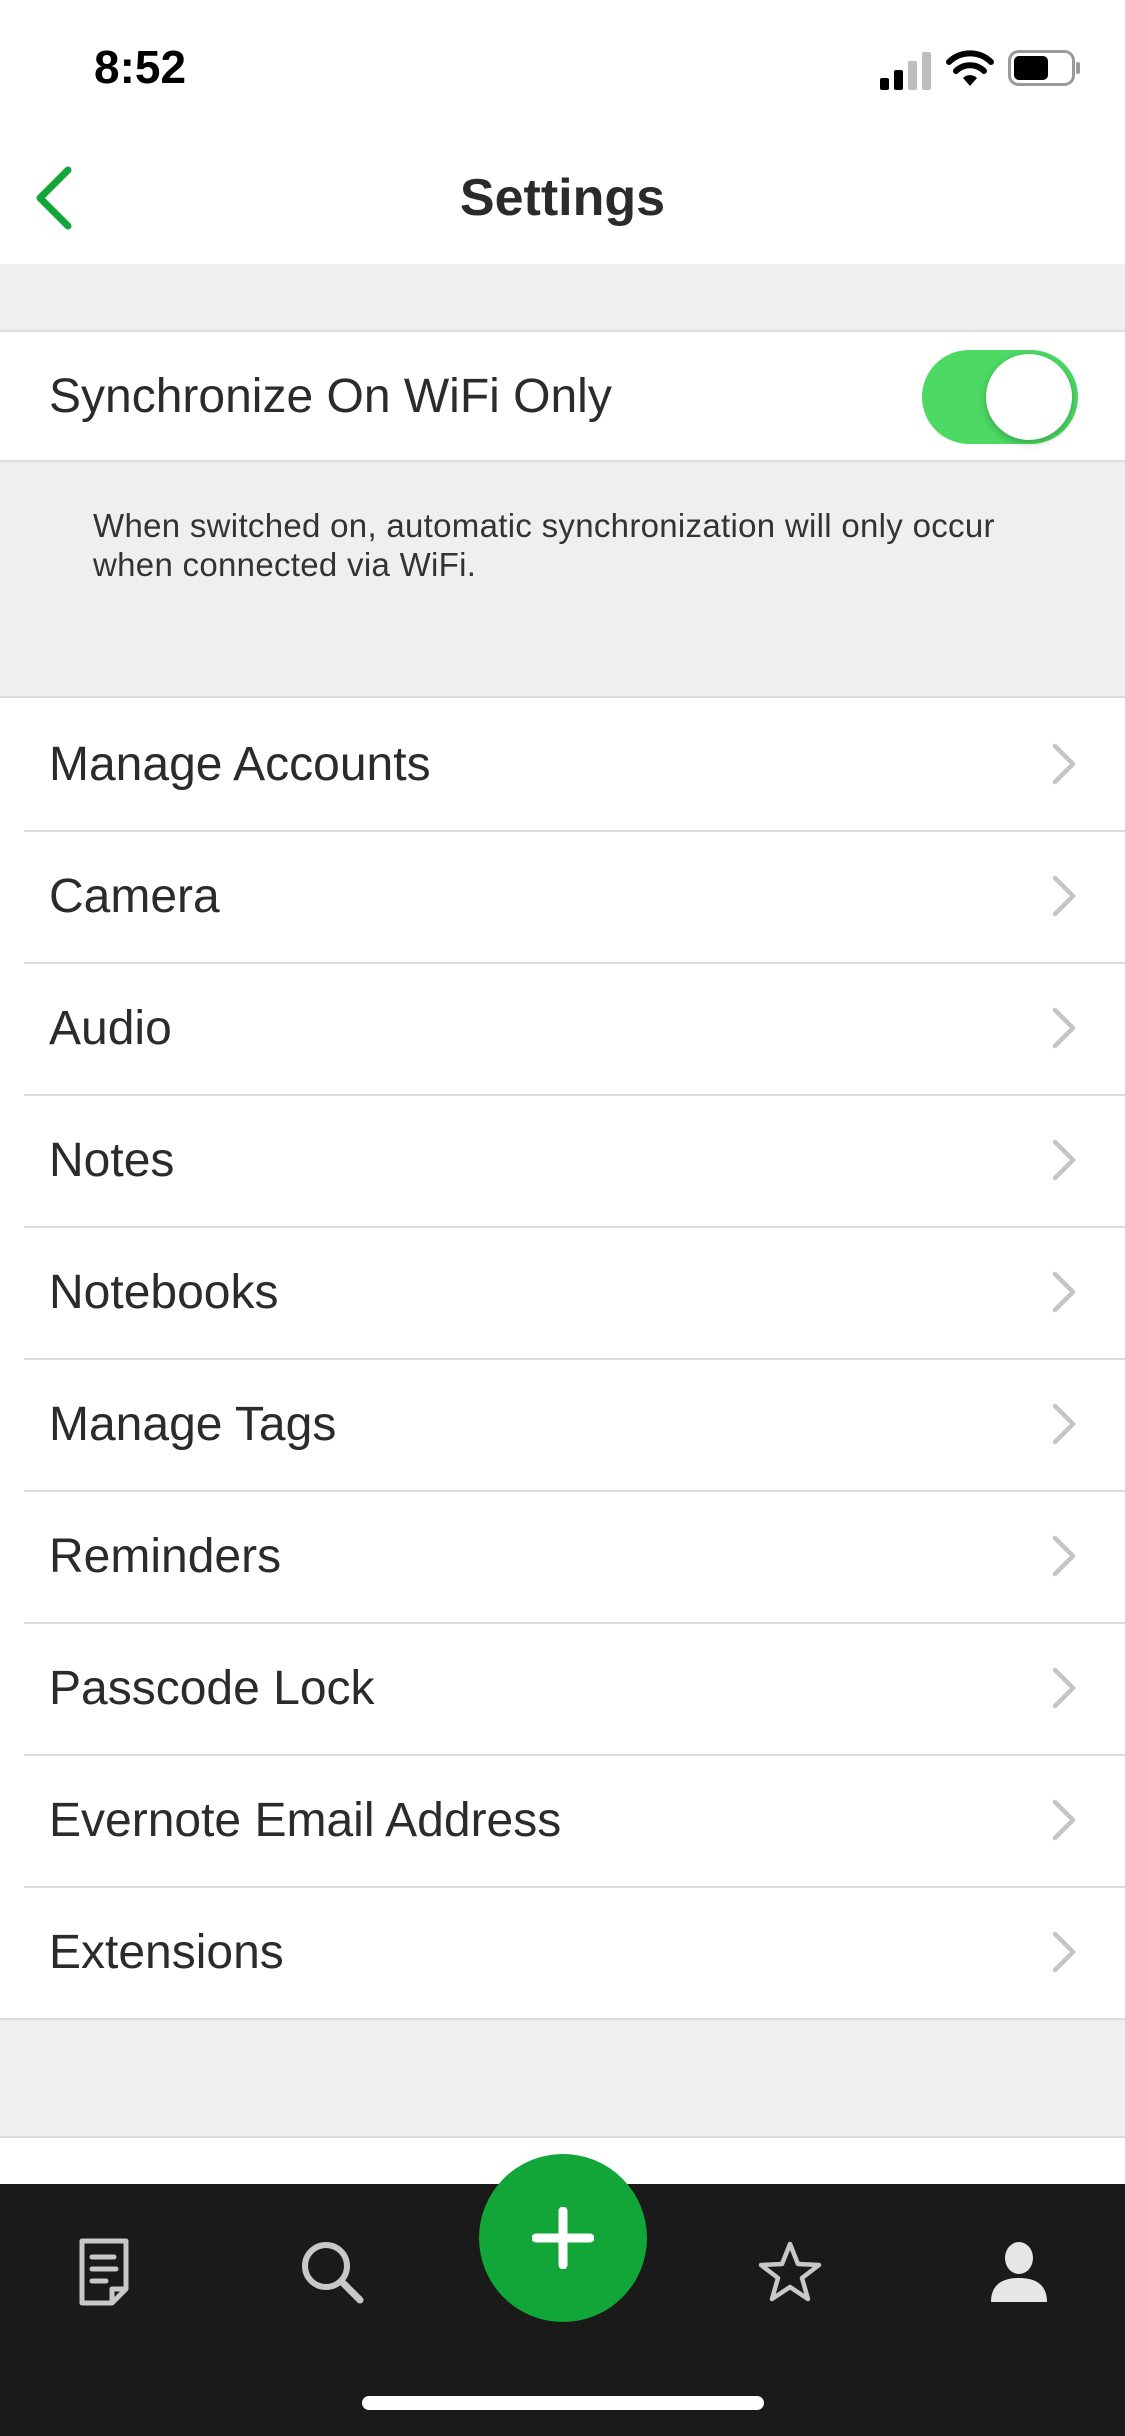  Describe the element at coordinates (165, 1556) in the screenshot. I see `list-item-label: Reminders` at that location.